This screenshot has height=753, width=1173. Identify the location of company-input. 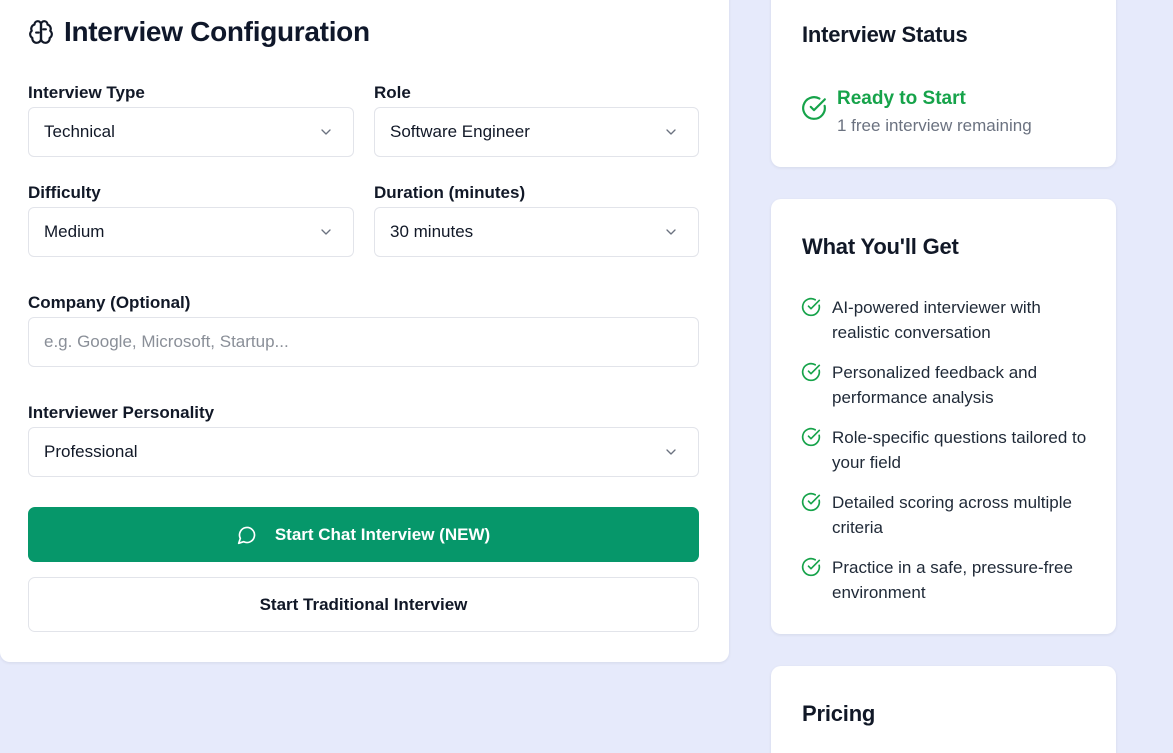
(363, 342).